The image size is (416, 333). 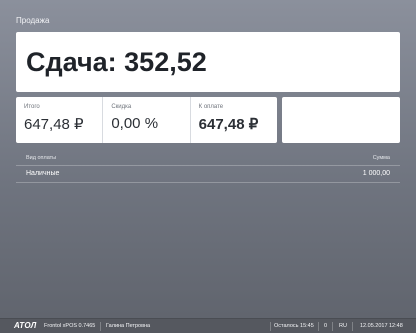 What do you see at coordinates (116, 62) in the screenshot?
I see `change-amount: Сдача: 352,52` at bounding box center [116, 62].